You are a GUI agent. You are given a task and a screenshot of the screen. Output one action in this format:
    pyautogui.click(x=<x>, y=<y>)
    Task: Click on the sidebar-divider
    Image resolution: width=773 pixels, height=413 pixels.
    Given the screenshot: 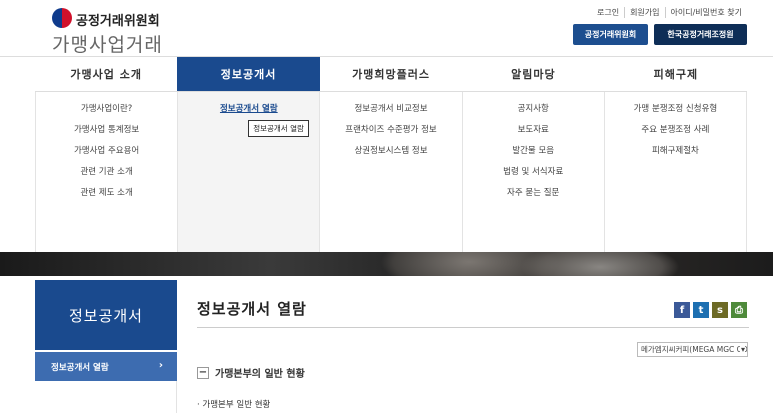 What is the action you would take?
    pyautogui.click(x=106, y=397)
    